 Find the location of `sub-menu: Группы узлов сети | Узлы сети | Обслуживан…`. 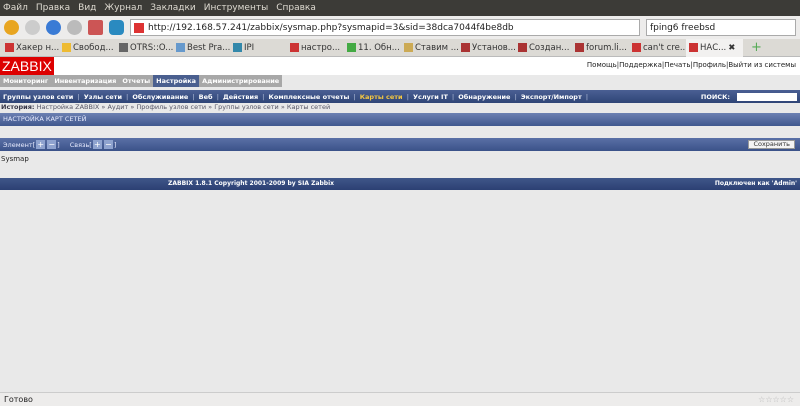

sub-menu: Группы узлов сети | Узлы сети | Обслуживан… is located at coordinates (400, 96).